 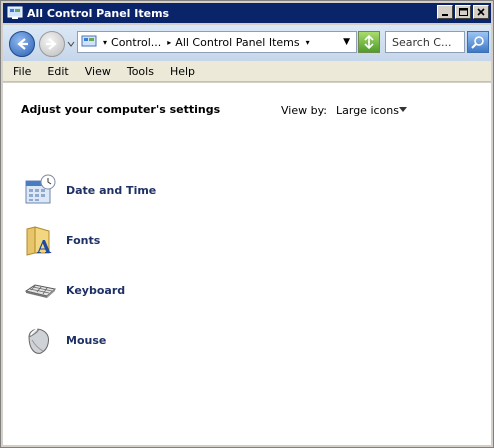 What do you see at coordinates (44, 247) in the screenshot?
I see `svg-text: A` at bounding box center [44, 247].